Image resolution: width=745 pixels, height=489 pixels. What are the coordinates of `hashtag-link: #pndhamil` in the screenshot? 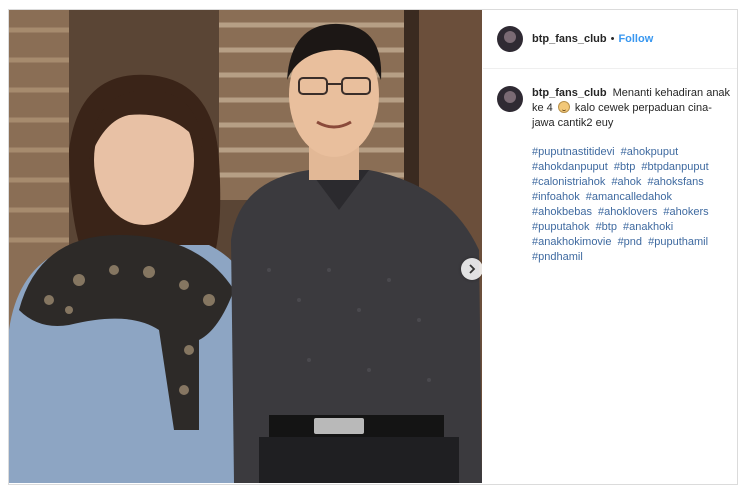 It's located at (557, 257).